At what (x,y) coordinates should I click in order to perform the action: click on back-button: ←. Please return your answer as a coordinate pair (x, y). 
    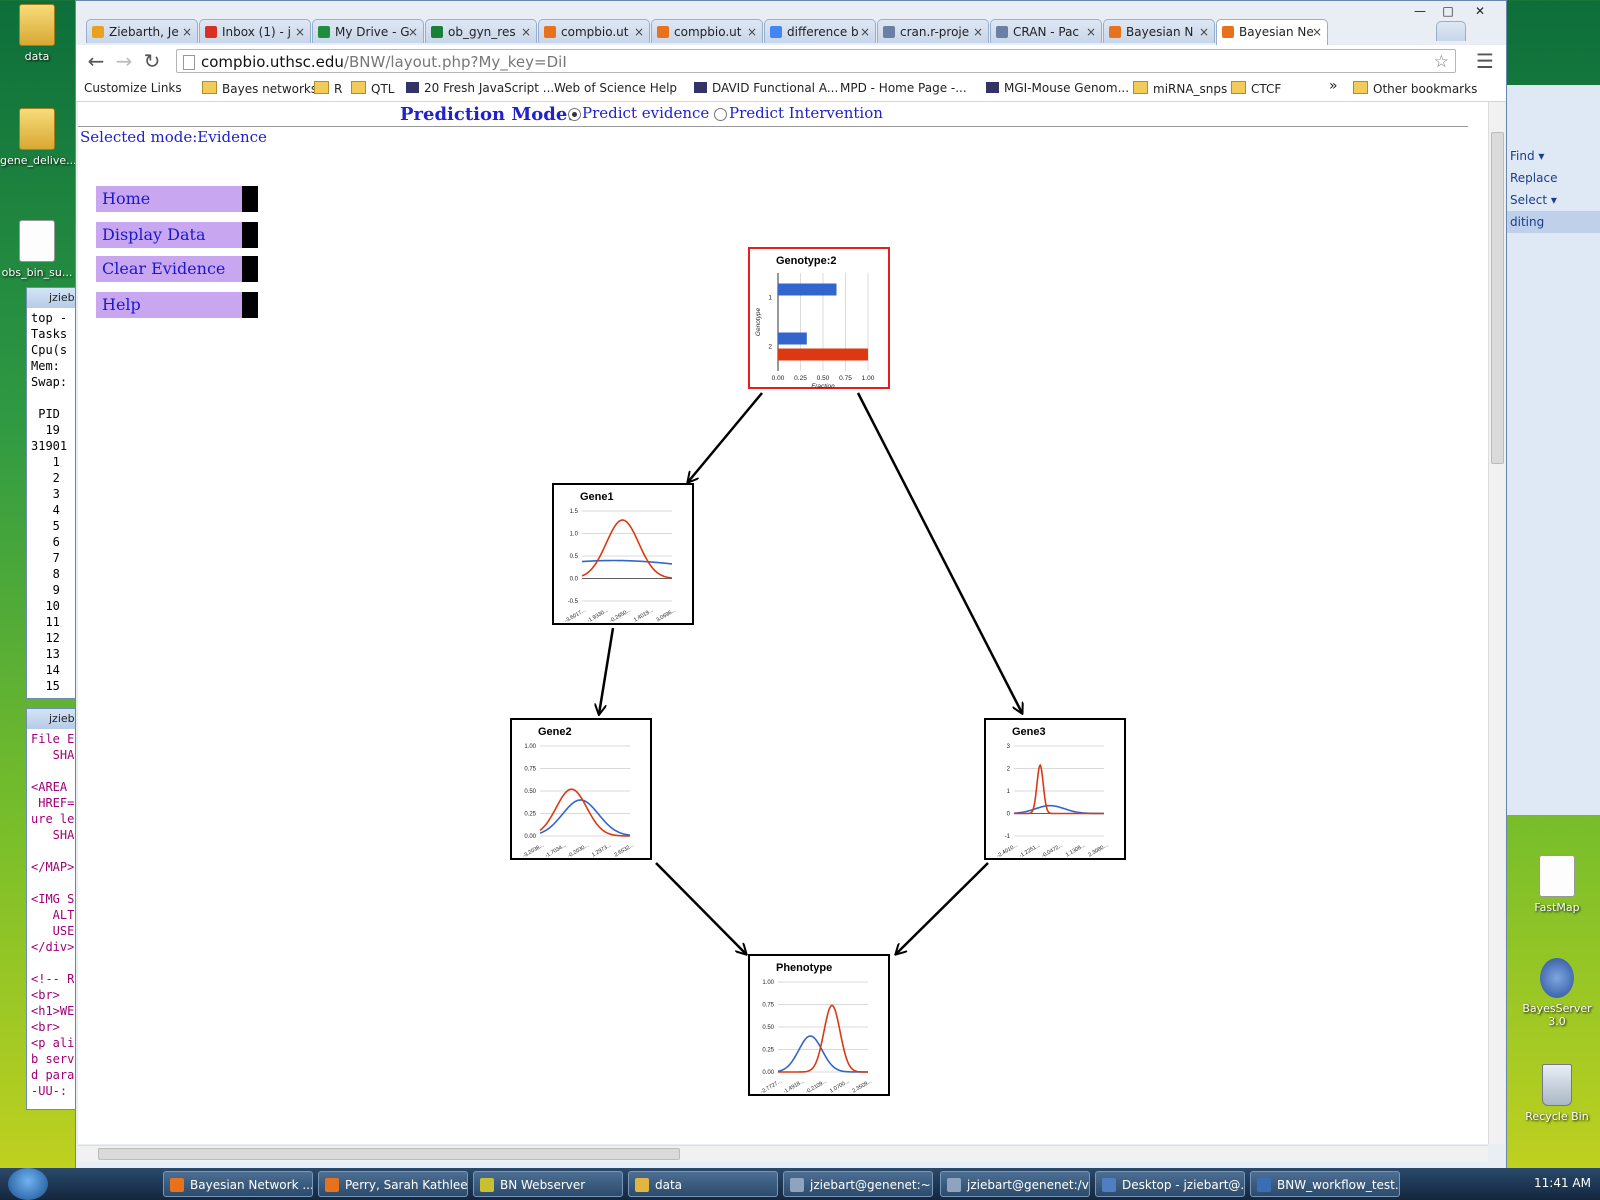
    Looking at the image, I should click on (96, 61).